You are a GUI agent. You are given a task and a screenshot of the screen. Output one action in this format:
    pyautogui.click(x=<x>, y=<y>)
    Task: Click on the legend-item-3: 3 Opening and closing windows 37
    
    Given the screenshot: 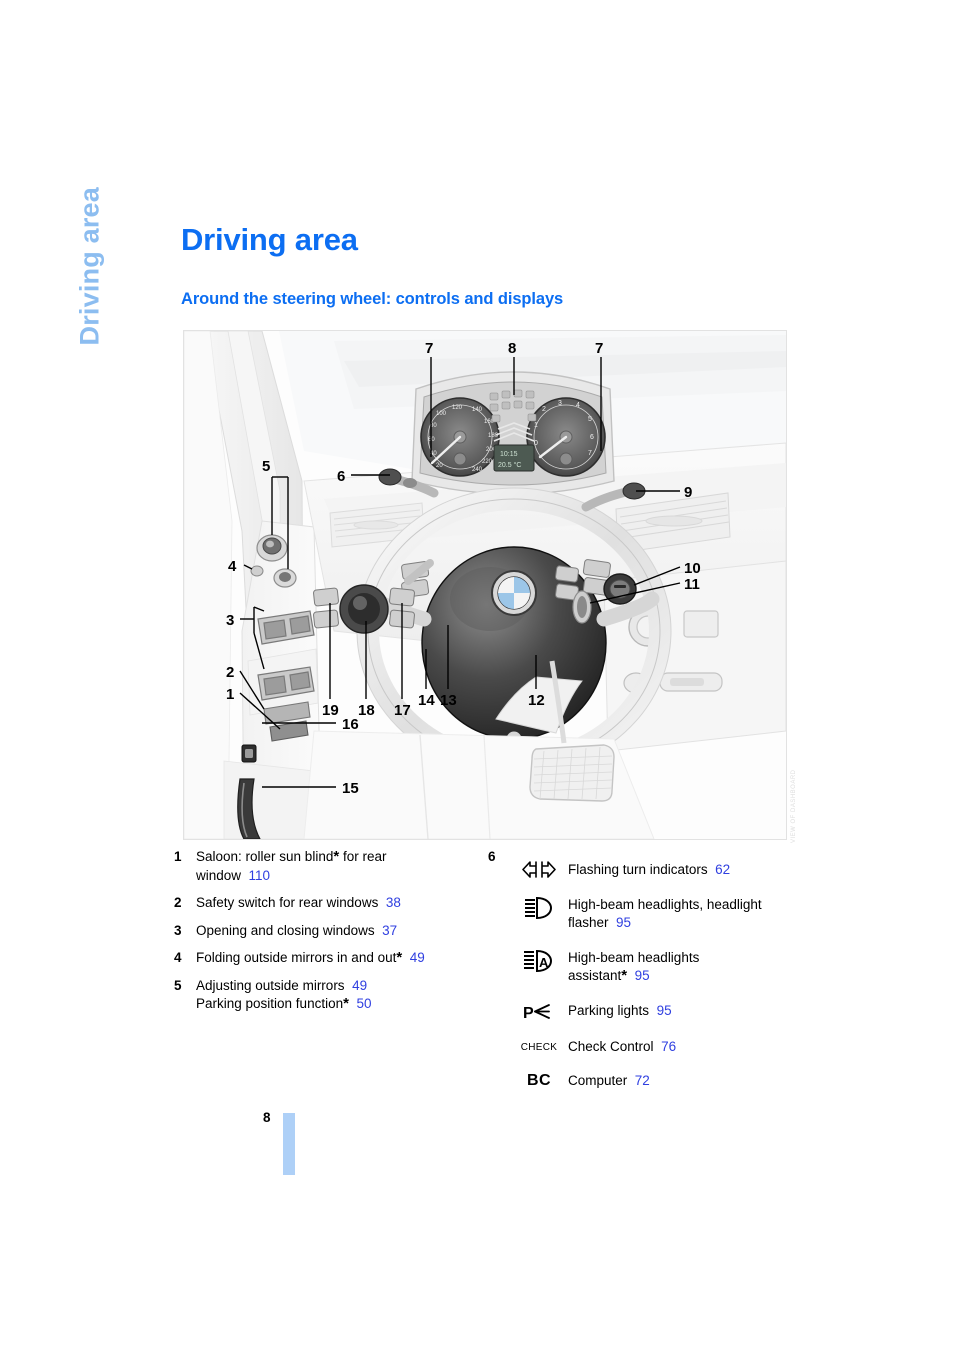 What is the action you would take?
    pyautogui.click(x=324, y=931)
    